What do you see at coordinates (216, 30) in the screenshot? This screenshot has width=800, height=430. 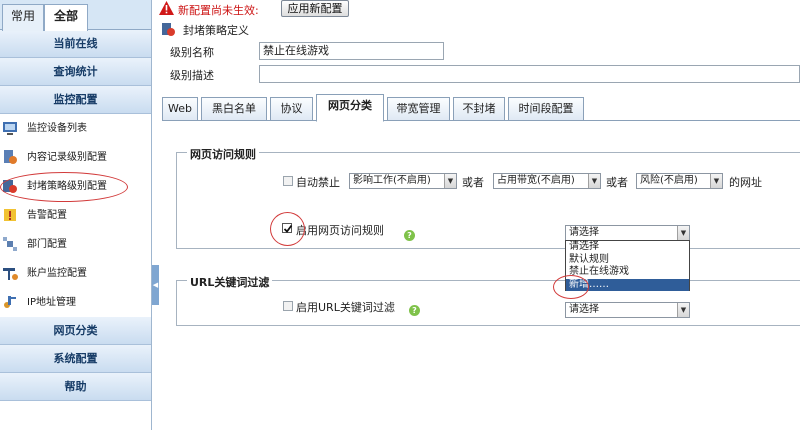 I see `page-title: 封堵策略定义` at bounding box center [216, 30].